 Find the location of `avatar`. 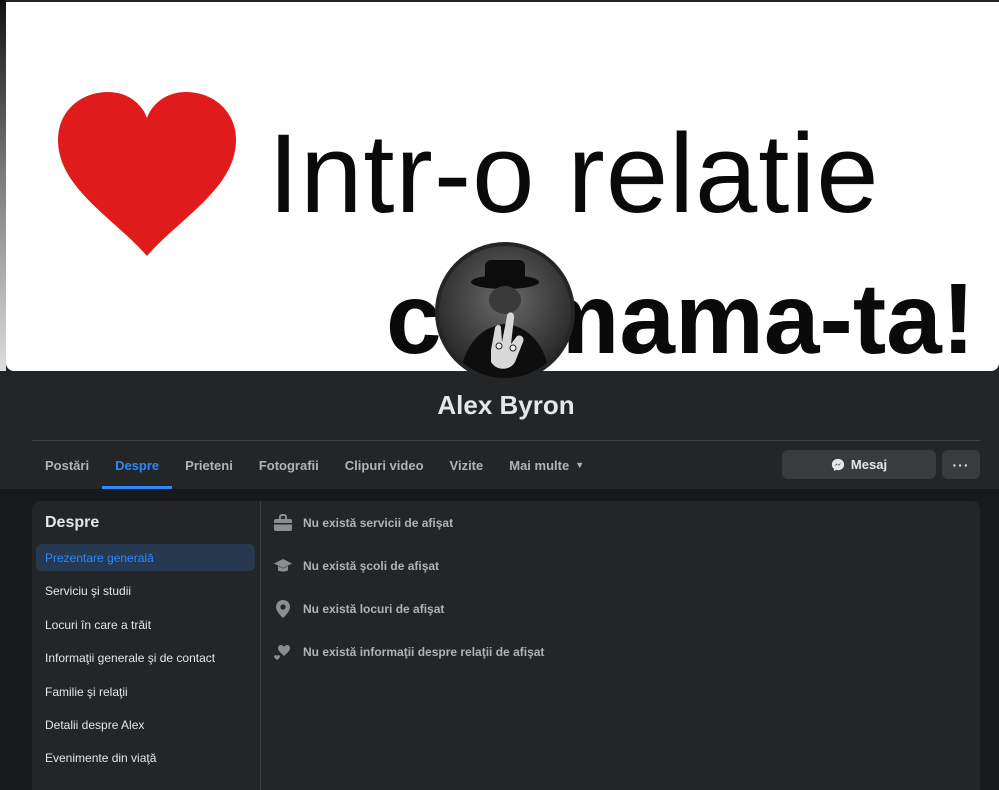

avatar is located at coordinates (505, 312).